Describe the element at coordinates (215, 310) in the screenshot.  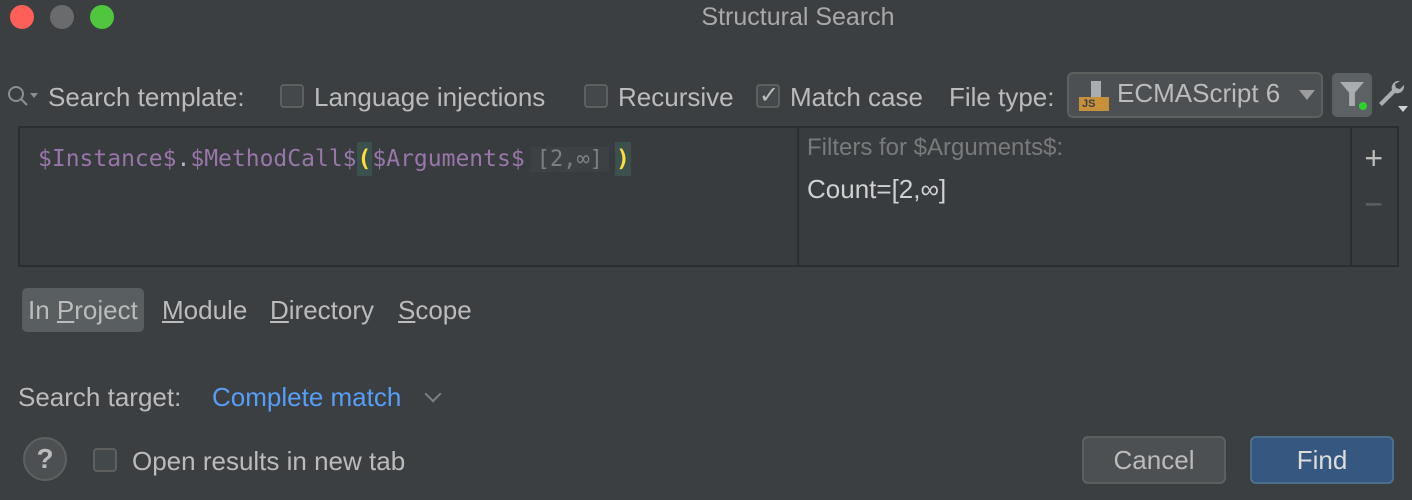
I see `scope-label-post: odule` at that location.